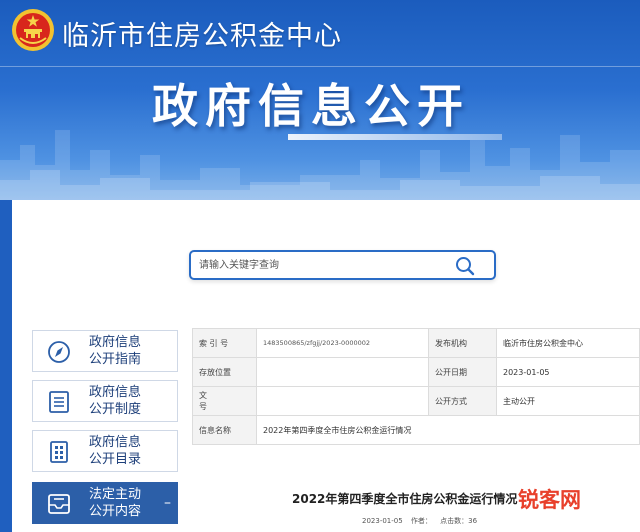  I want to click on article-author-label: 作者：, so click(421, 521).